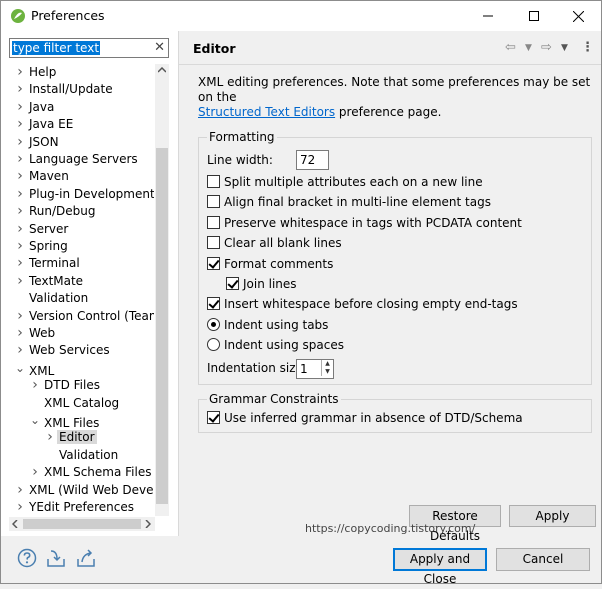 Image resolution: width=602 pixels, height=589 pixels. What do you see at coordinates (44, 124) in the screenshot?
I see `tree-item: › Java EE` at bounding box center [44, 124].